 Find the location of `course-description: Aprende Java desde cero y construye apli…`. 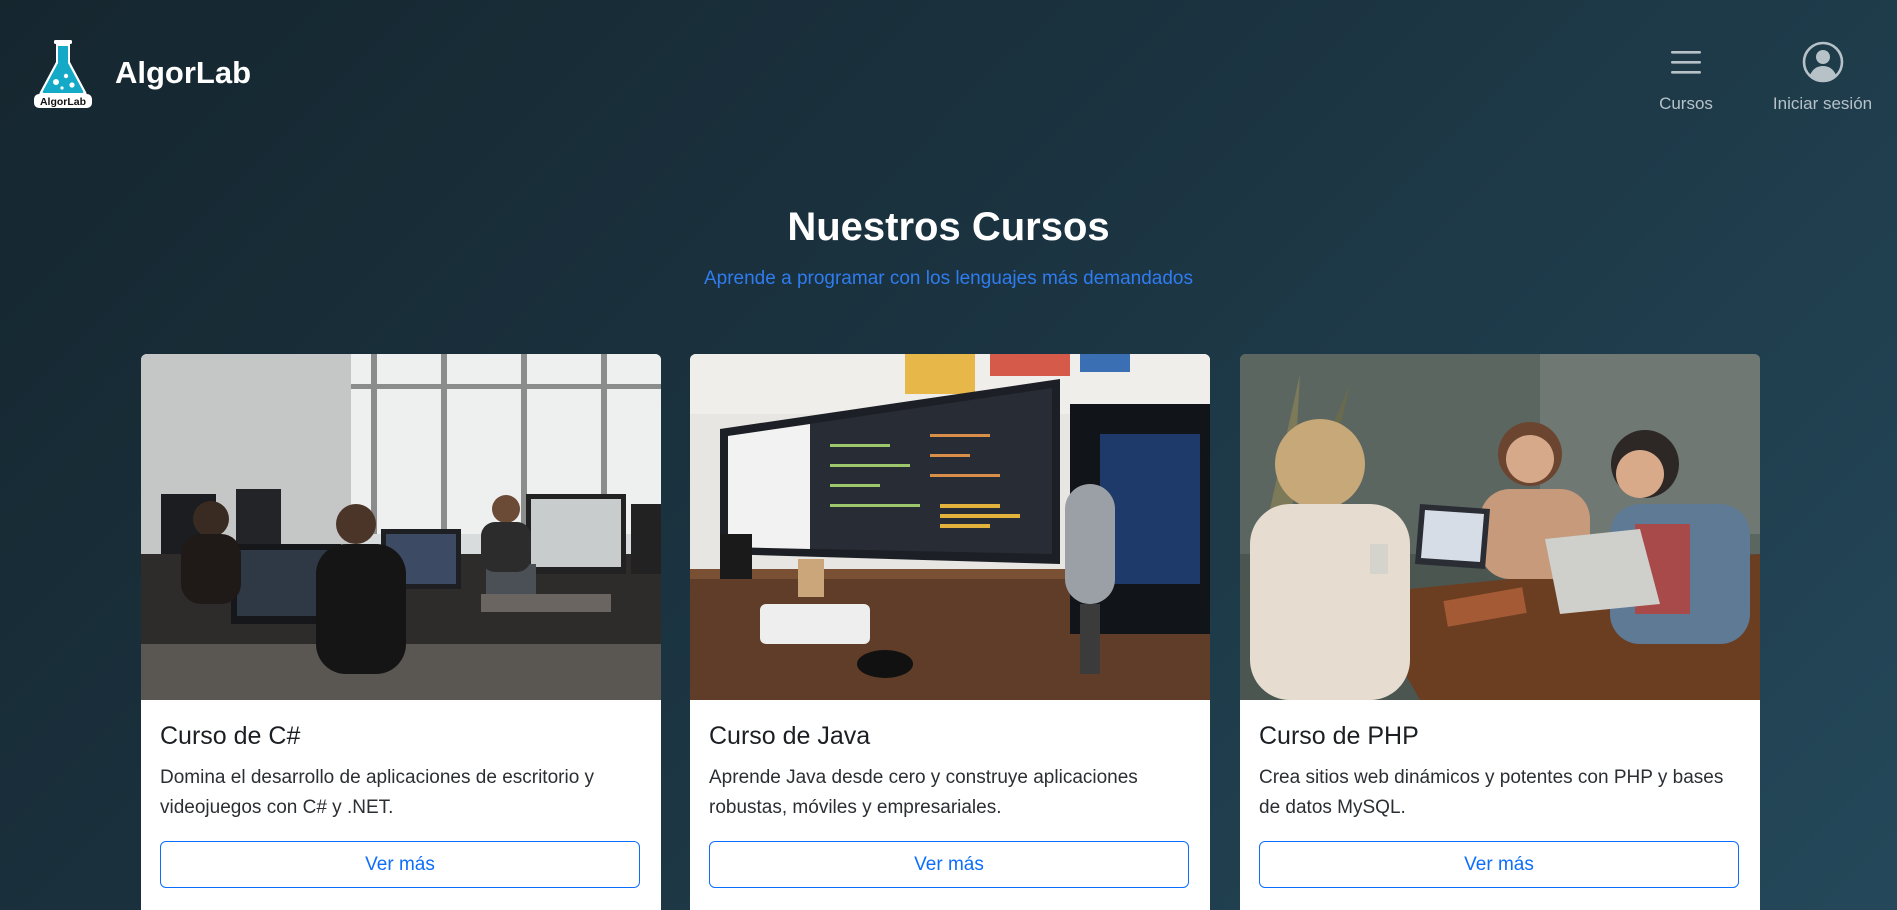

course-description: Aprende Java desde cero y construye apli… is located at coordinates (923, 792).